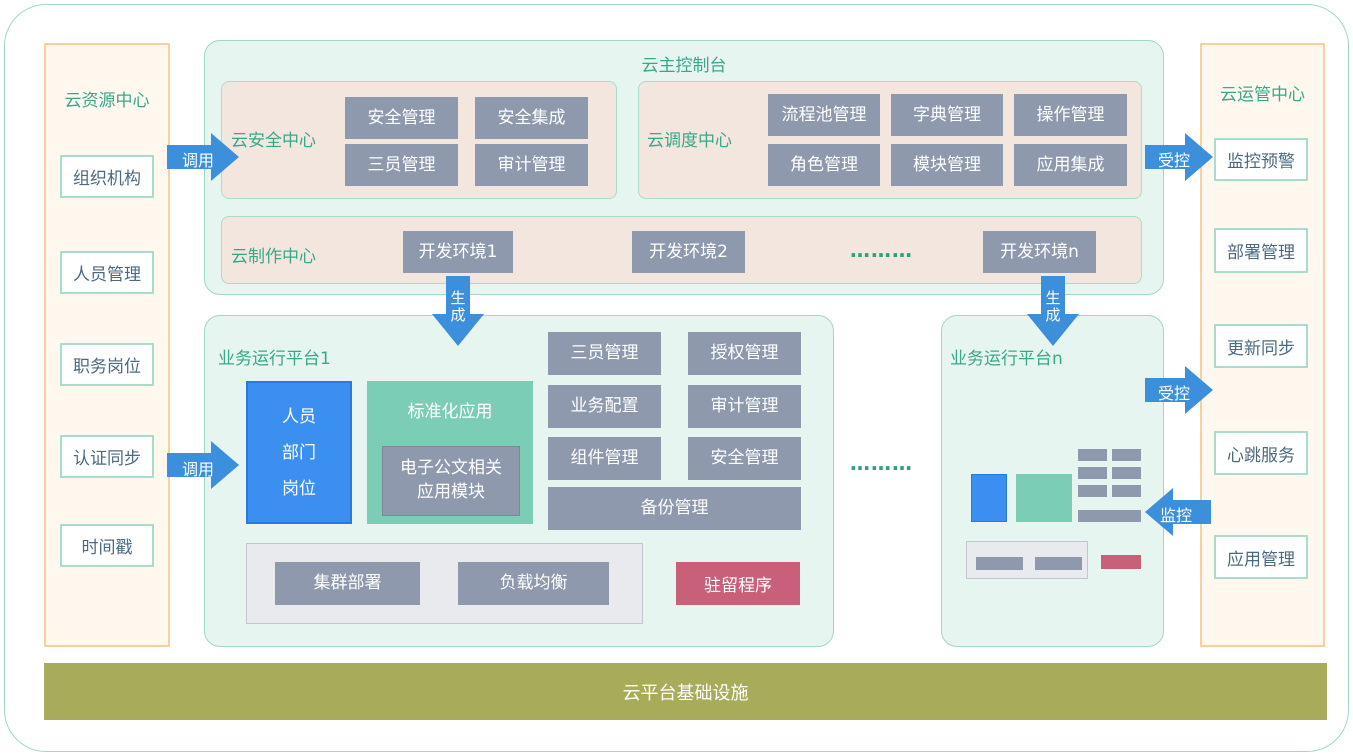  I want to click on dev-env-n: 开发环境n, so click(1039, 252).